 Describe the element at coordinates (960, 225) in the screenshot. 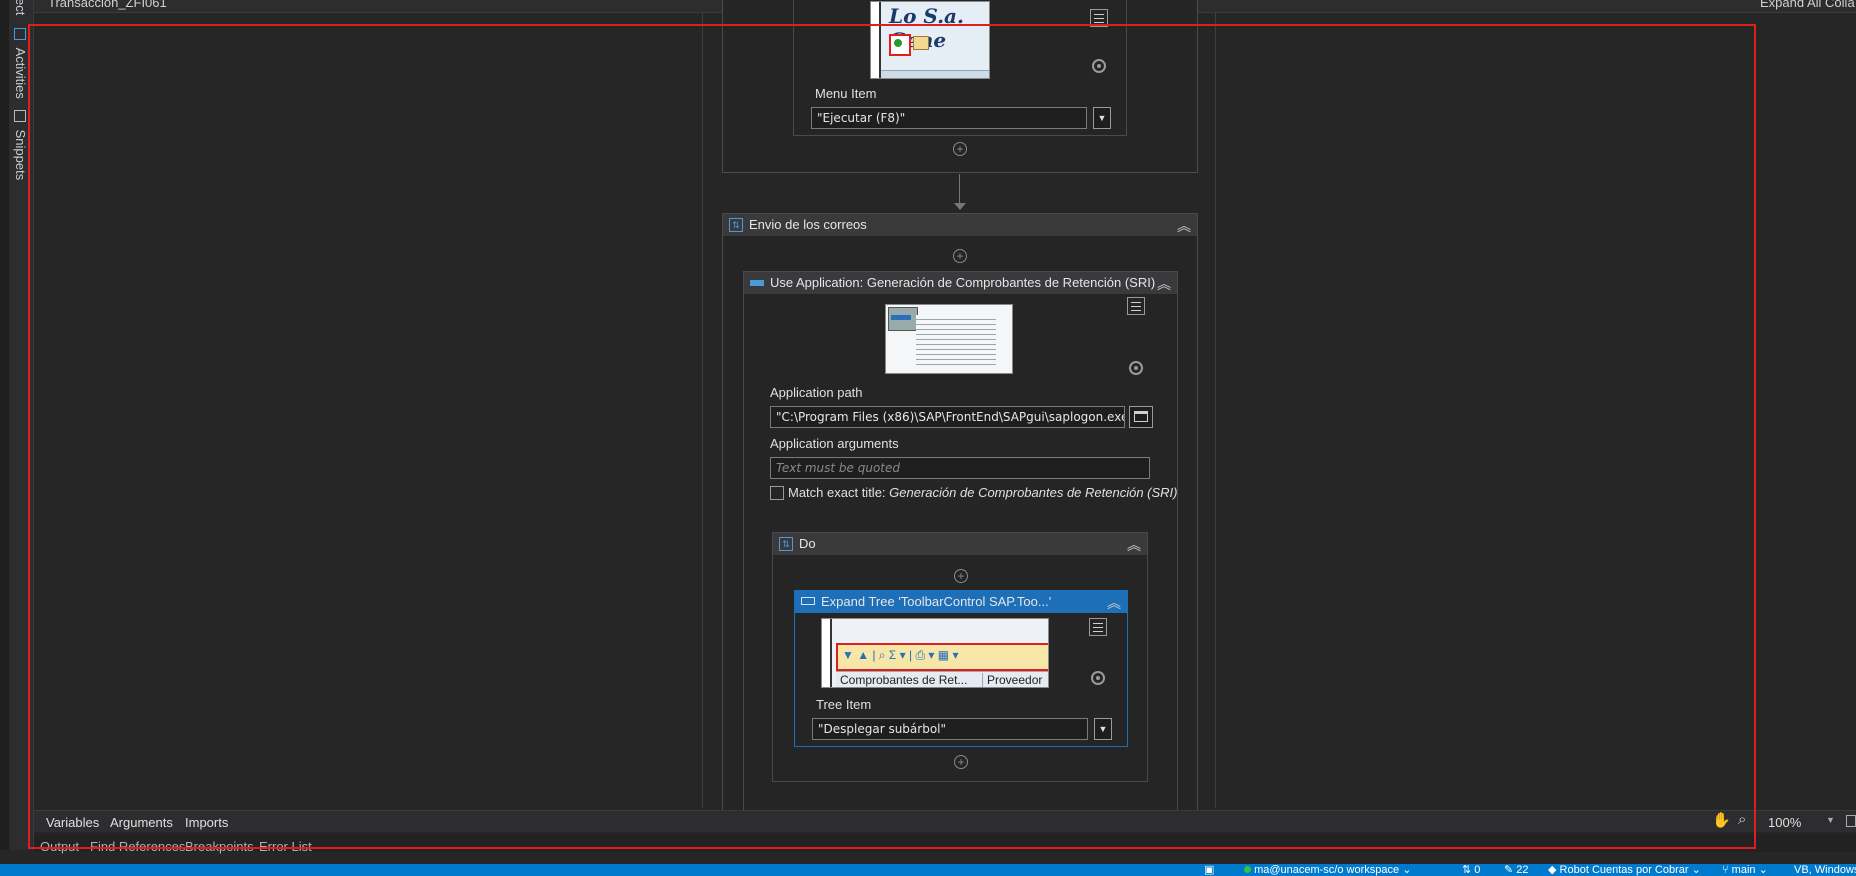

I see `sequence-header: ⇅ Envio de los correos ︽` at that location.